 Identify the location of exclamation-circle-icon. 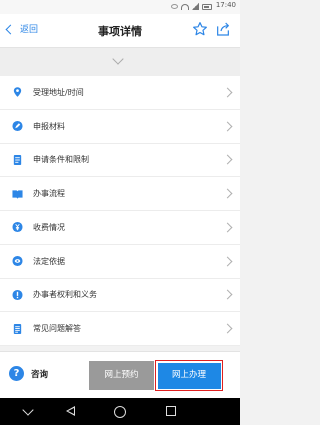
(17, 294).